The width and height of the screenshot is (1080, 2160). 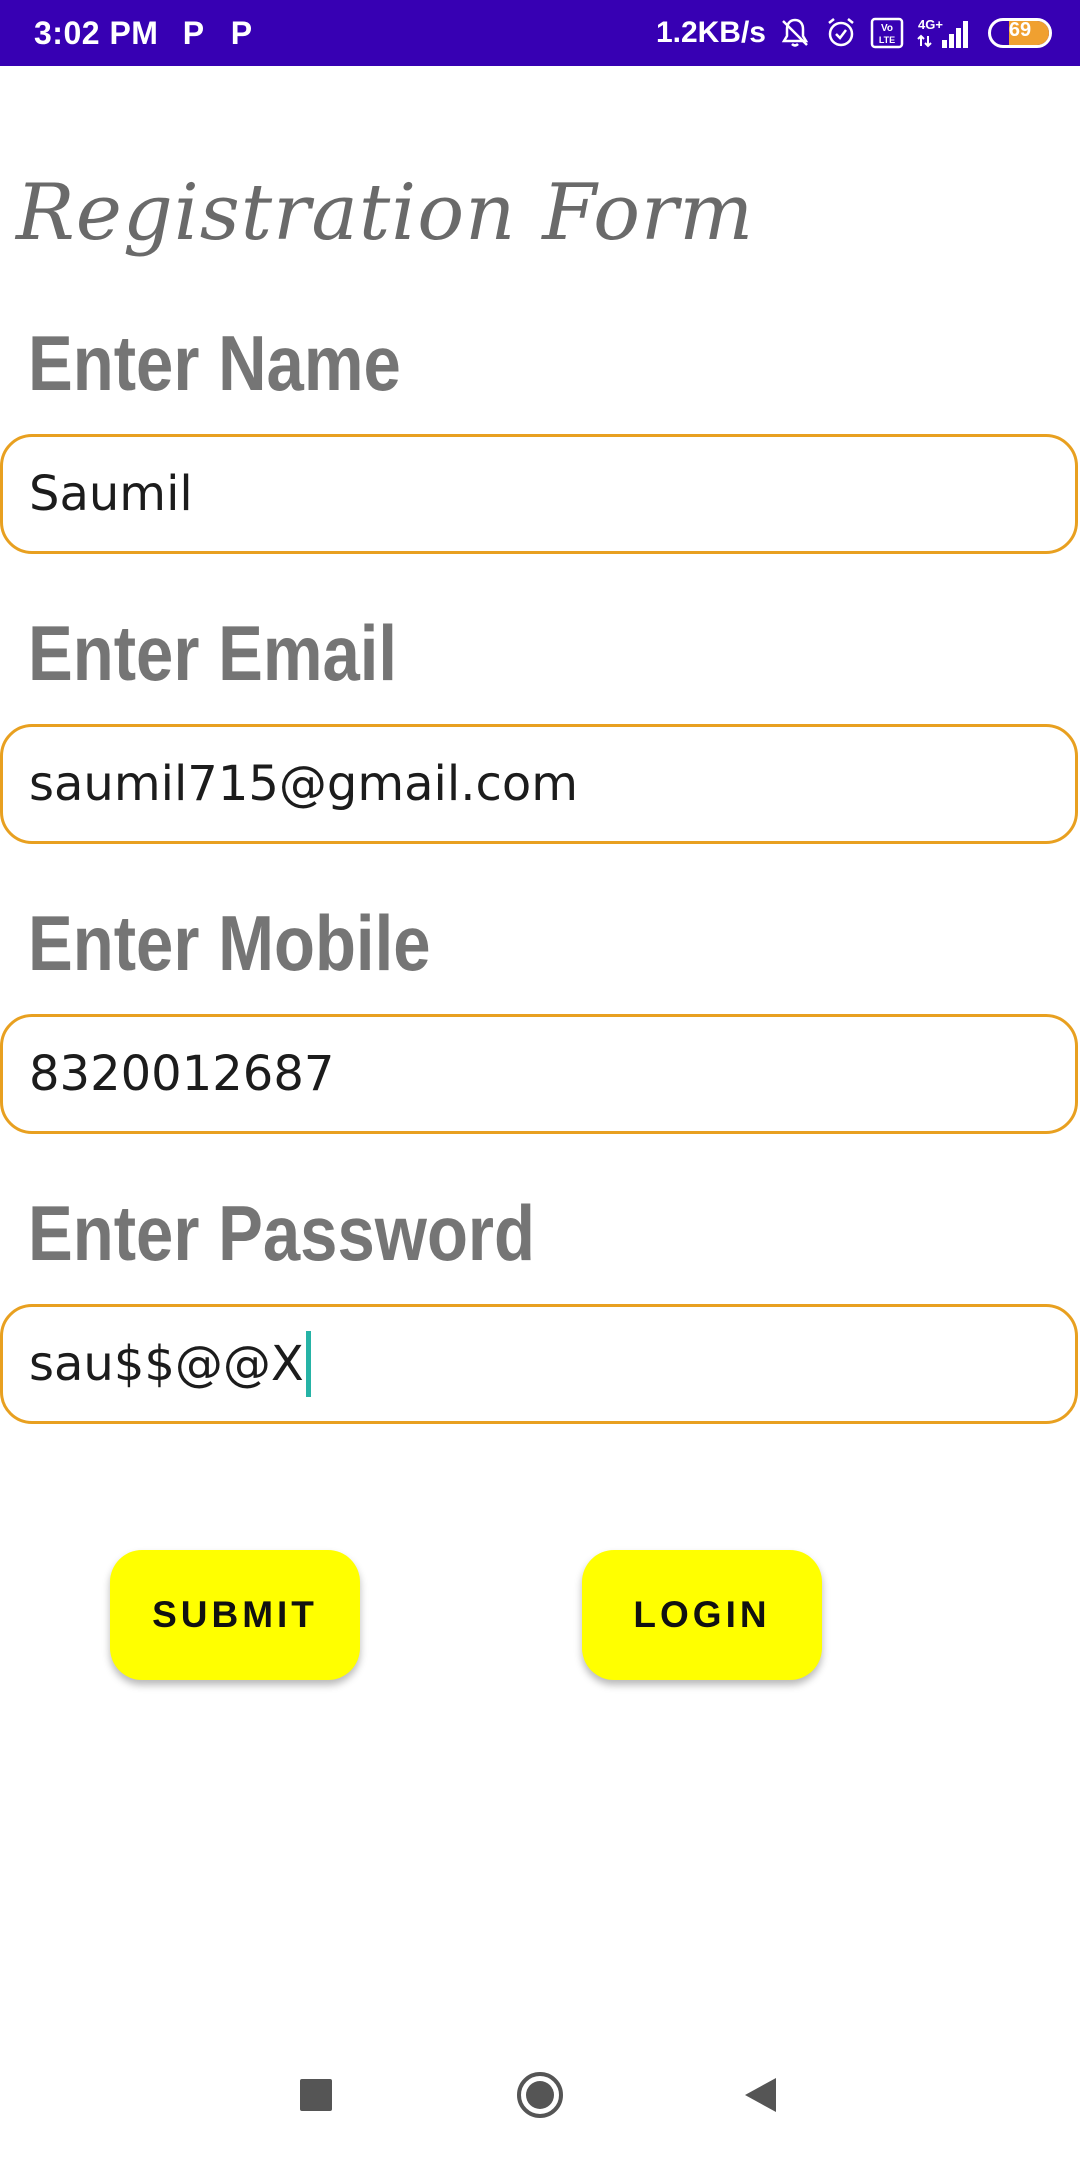 What do you see at coordinates (702, 1615) in the screenshot?
I see `login-button: LOGIN` at bounding box center [702, 1615].